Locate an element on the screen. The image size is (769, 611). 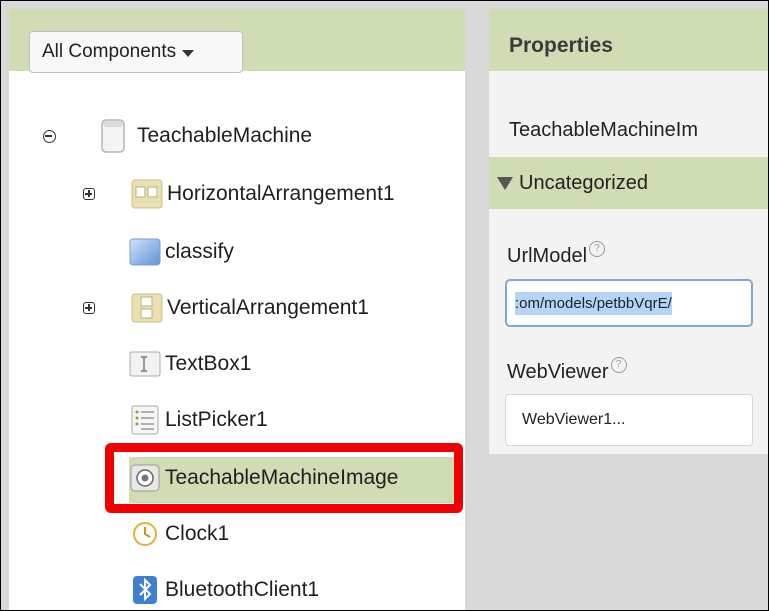
all-components-dropdown: All Components is located at coordinates (136, 52).